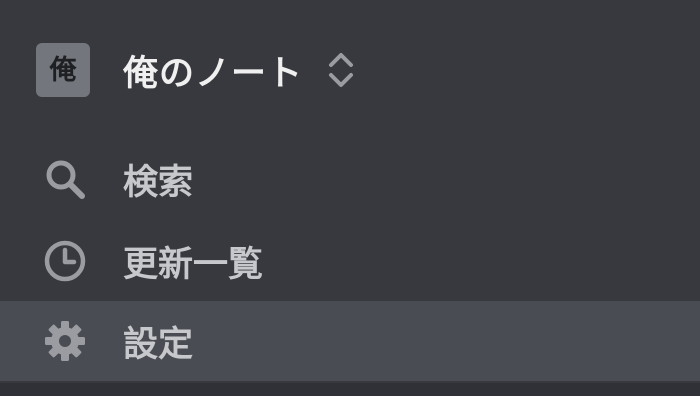 The image size is (700, 396). Describe the element at coordinates (341, 70) in the screenshot. I see `chevron-up-down-icon` at that location.